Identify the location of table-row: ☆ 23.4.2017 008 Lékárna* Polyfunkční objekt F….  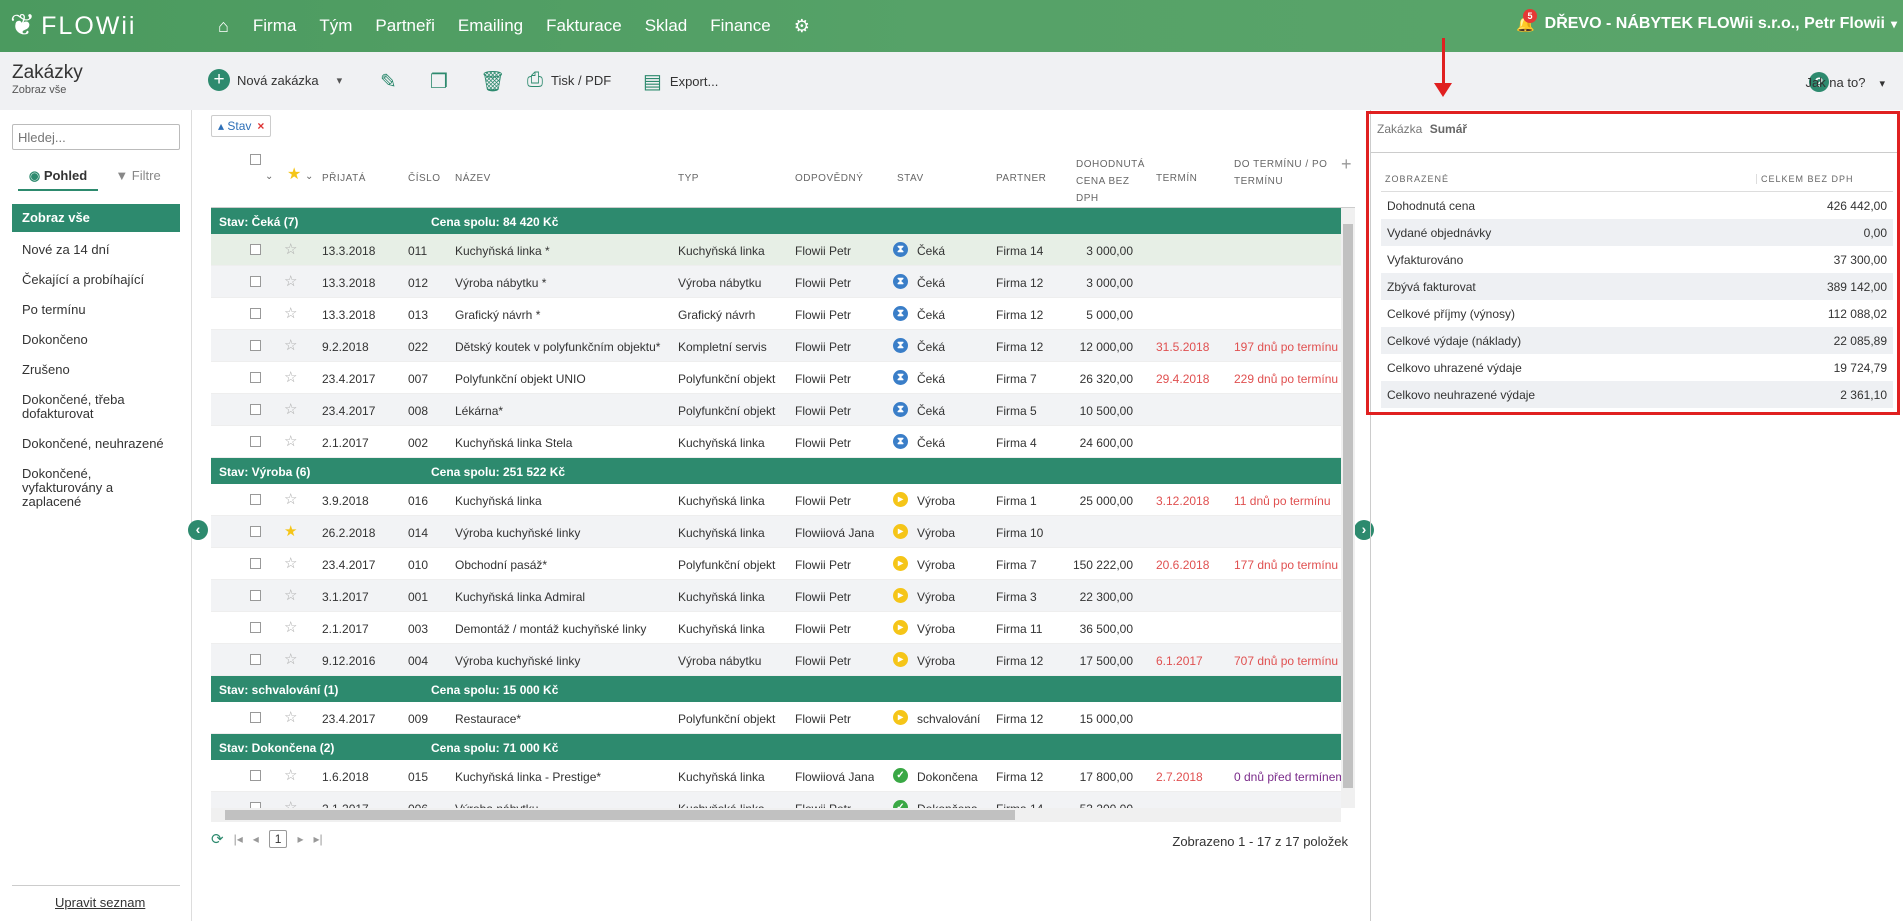
(776, 410).